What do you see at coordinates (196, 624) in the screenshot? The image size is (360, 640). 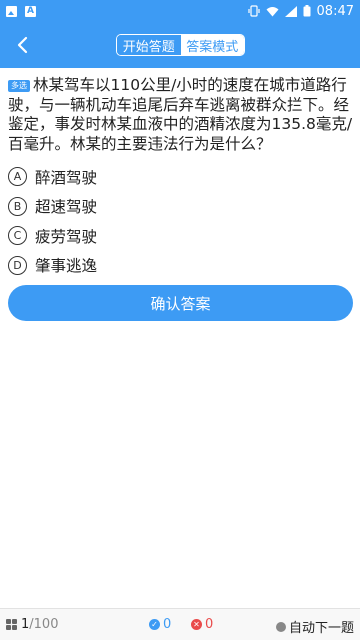 I see `cross-icon: ✕` at bounding box center [196, 624].